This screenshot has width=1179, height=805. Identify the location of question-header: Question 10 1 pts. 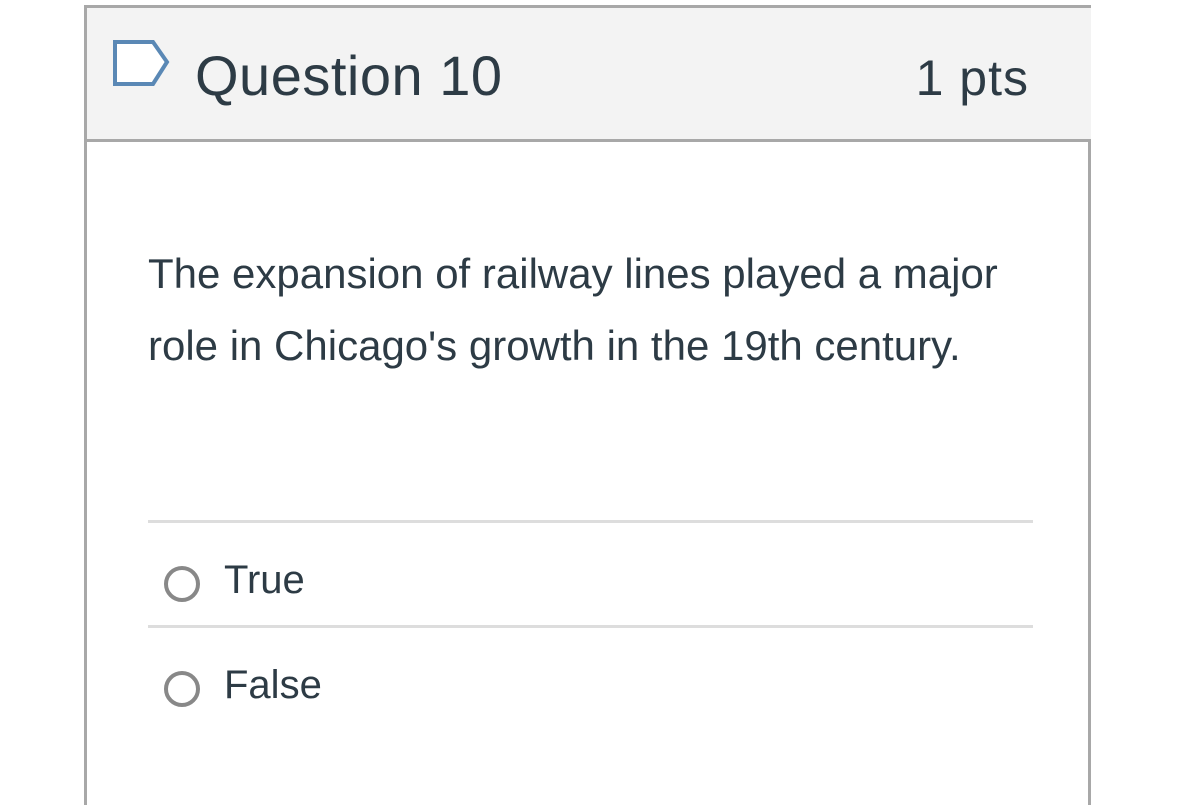
(589, 75).